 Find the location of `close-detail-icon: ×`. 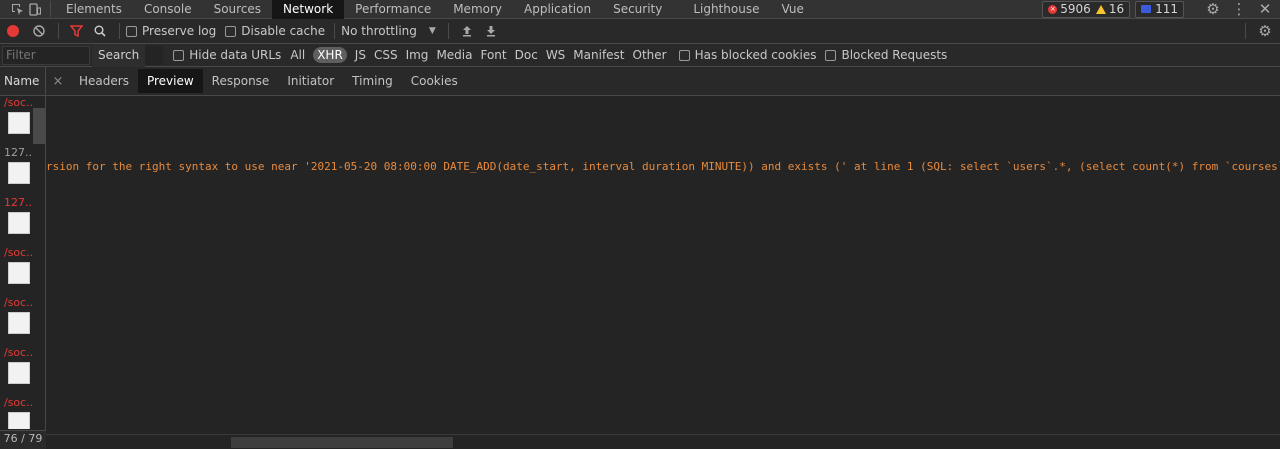

close-detail-icon: × is located at coordinates (58, 81).